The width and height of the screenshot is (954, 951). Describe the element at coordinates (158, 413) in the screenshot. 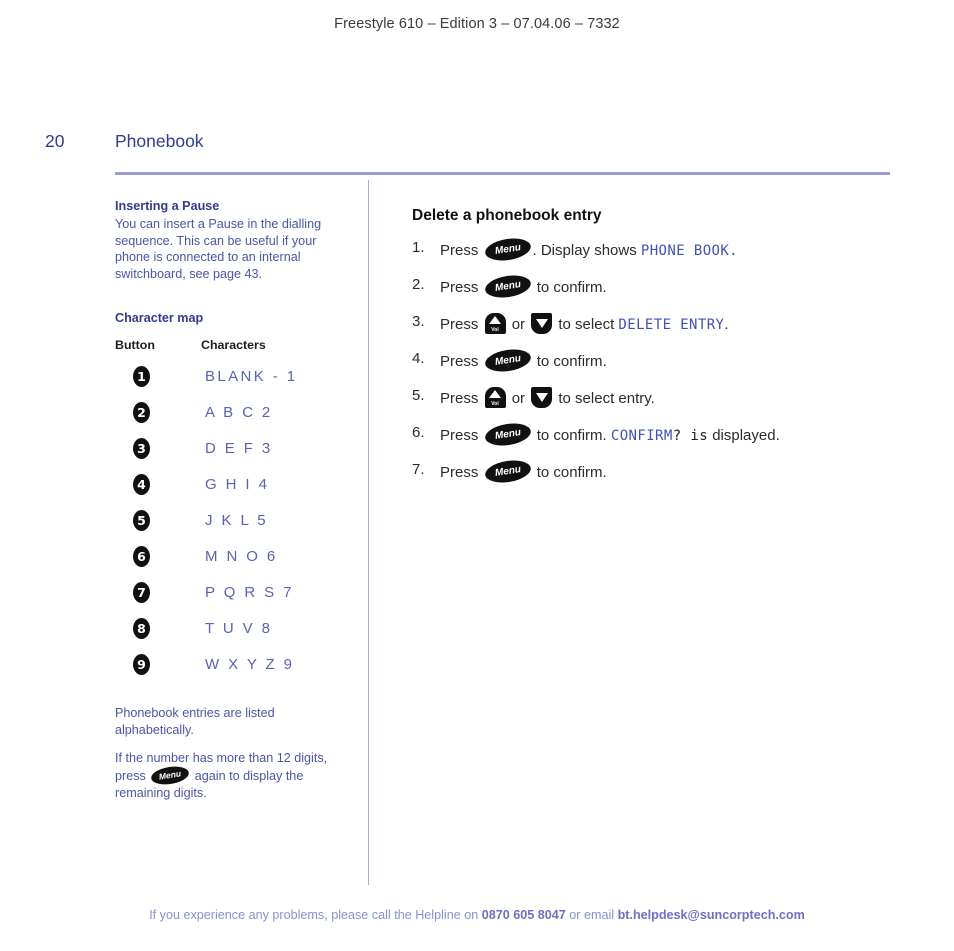

I see `button-cell: 2` at that location.